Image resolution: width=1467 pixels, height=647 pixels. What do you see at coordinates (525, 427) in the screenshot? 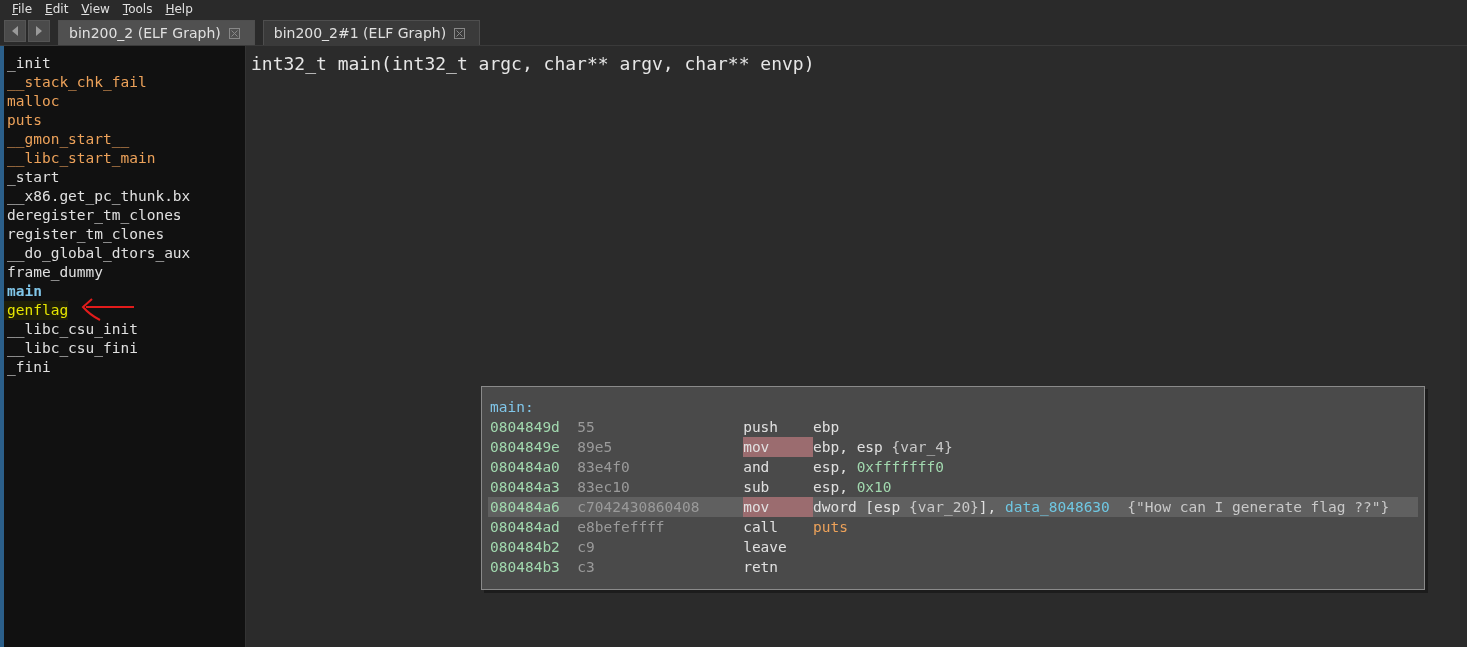
I see `address: 0804849d` at bounding box center [525, 427].